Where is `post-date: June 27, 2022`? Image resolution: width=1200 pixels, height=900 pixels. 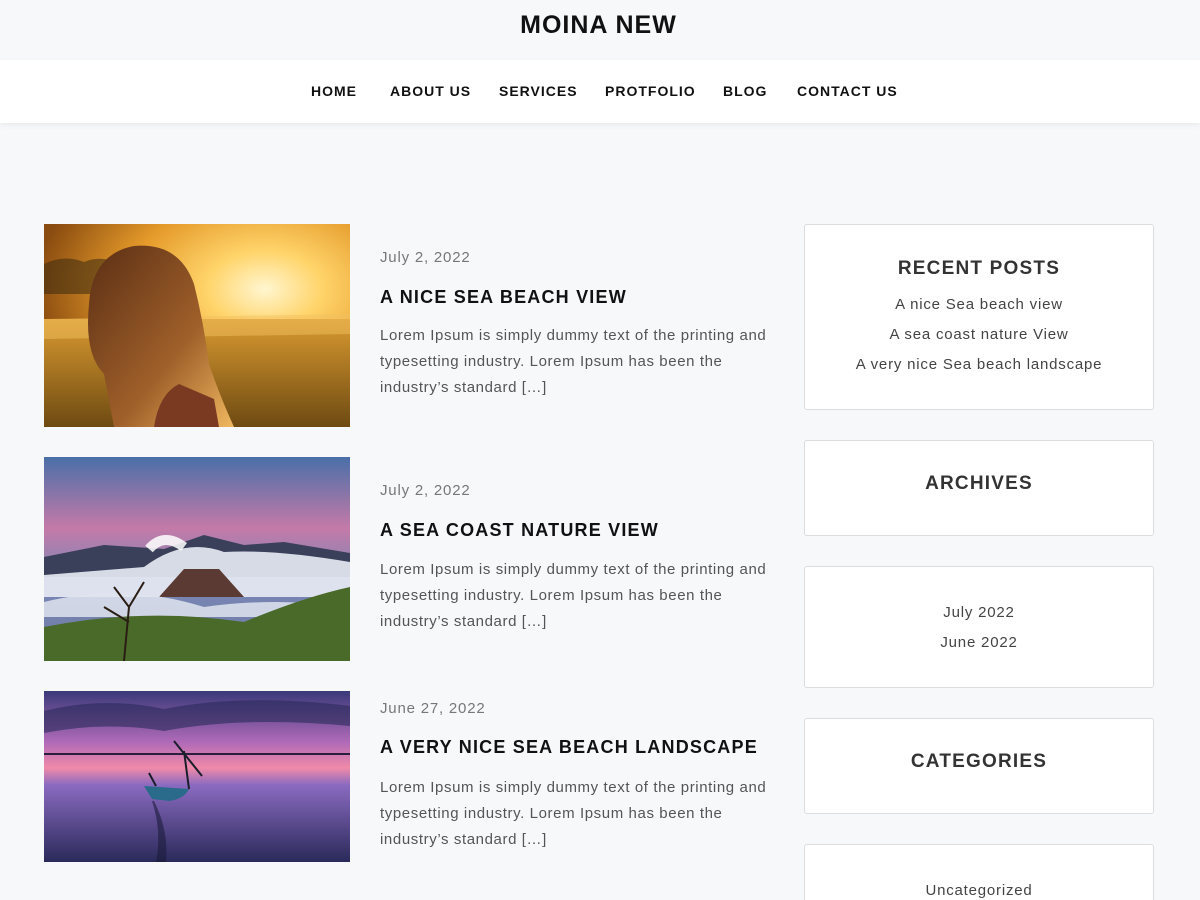
post-date: June 27, 2022 is located at coordinates (433, 708).